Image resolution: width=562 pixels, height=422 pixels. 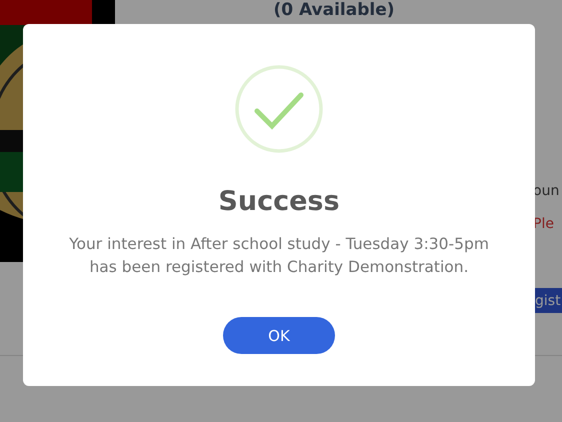 I want to click on checkmark-icon, so click(x=279, y=109).